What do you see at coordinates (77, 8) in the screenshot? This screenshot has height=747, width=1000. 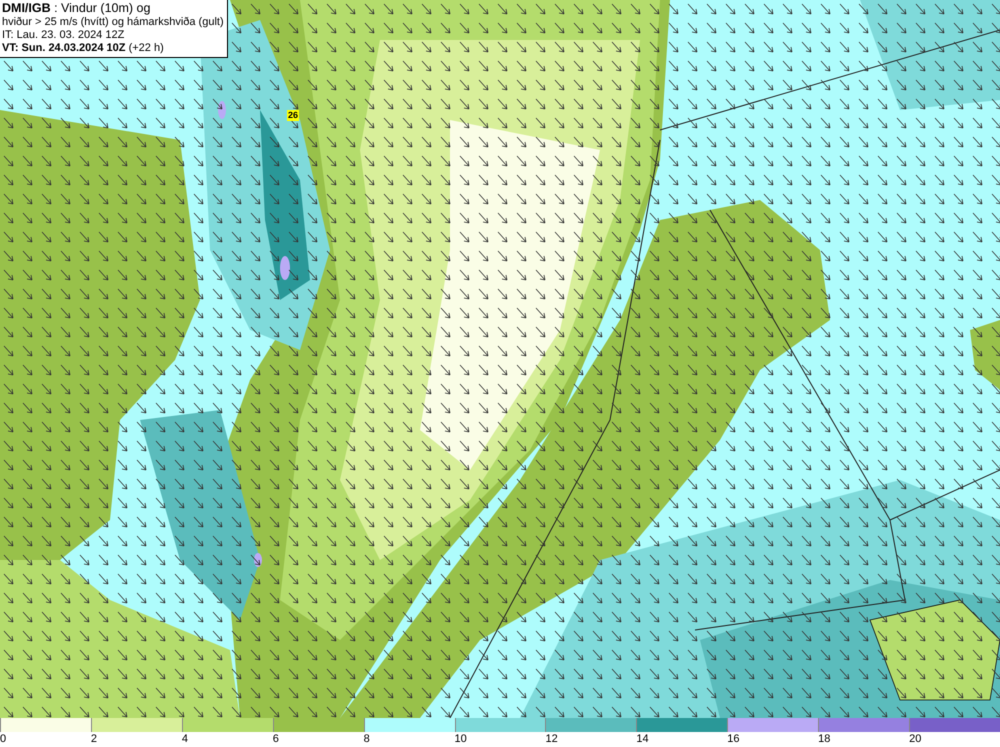 I see `title-line: DMI/IGB : Vindur (10m) og` at bounding box center [77, 8].